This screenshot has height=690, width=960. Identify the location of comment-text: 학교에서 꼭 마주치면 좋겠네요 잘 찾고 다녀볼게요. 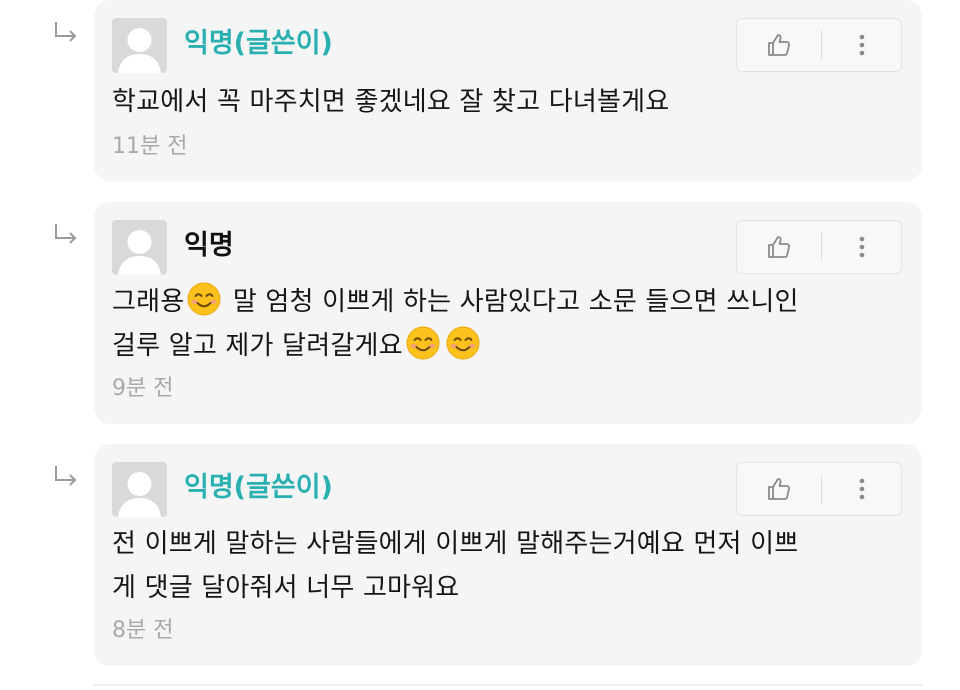
(507, 102).